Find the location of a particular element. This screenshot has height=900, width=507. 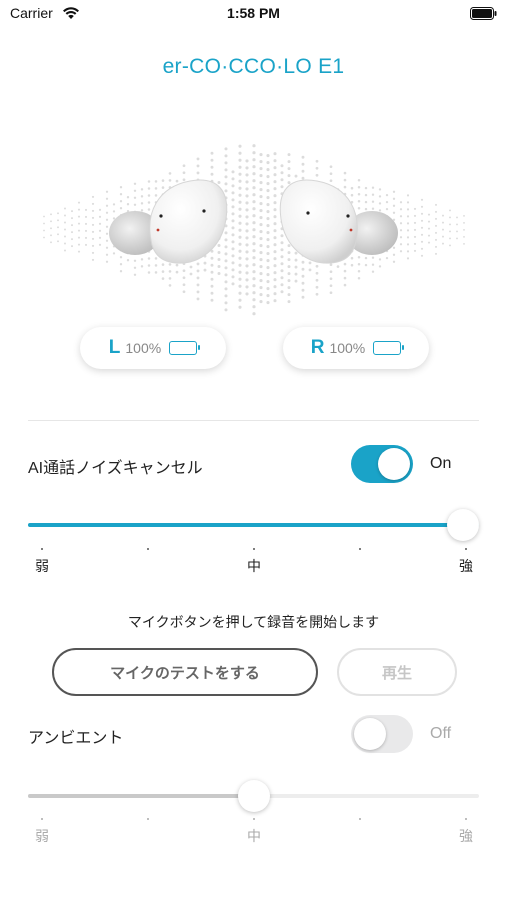

ambient-label: アンビエント is located at coordinates (76, 738).